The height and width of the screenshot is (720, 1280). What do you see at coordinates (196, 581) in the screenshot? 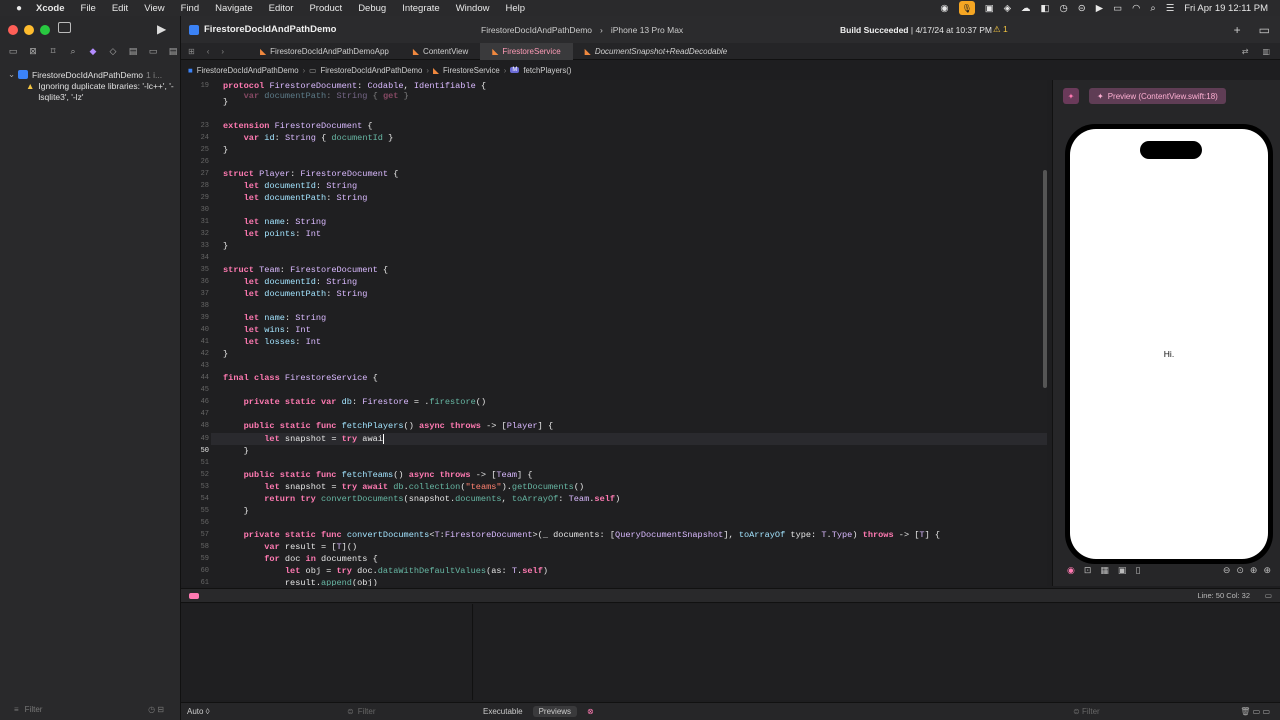
I see `line-number: 61` at bounding box center [196, 581].